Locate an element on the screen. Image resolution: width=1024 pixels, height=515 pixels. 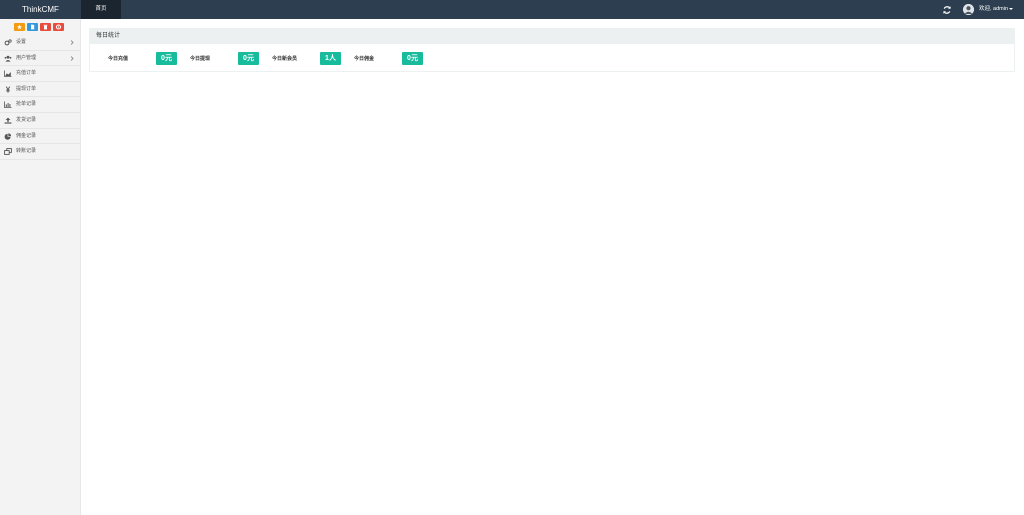
pie-chart-icon is located at coordinates (8, 136).